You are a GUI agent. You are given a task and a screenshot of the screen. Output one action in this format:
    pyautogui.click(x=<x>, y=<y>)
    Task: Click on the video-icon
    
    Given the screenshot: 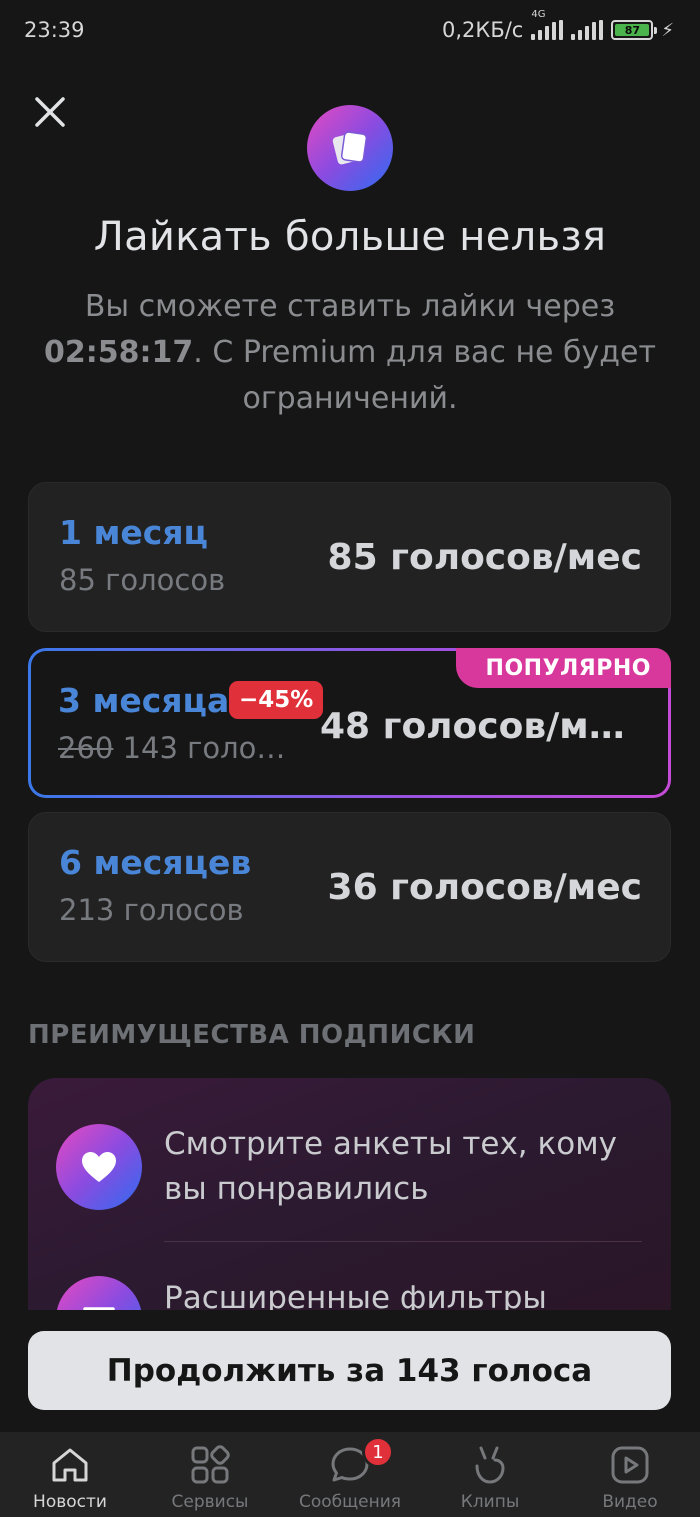 What is the action you would take?
    pyautogui.click(x=630, y=1465)
    